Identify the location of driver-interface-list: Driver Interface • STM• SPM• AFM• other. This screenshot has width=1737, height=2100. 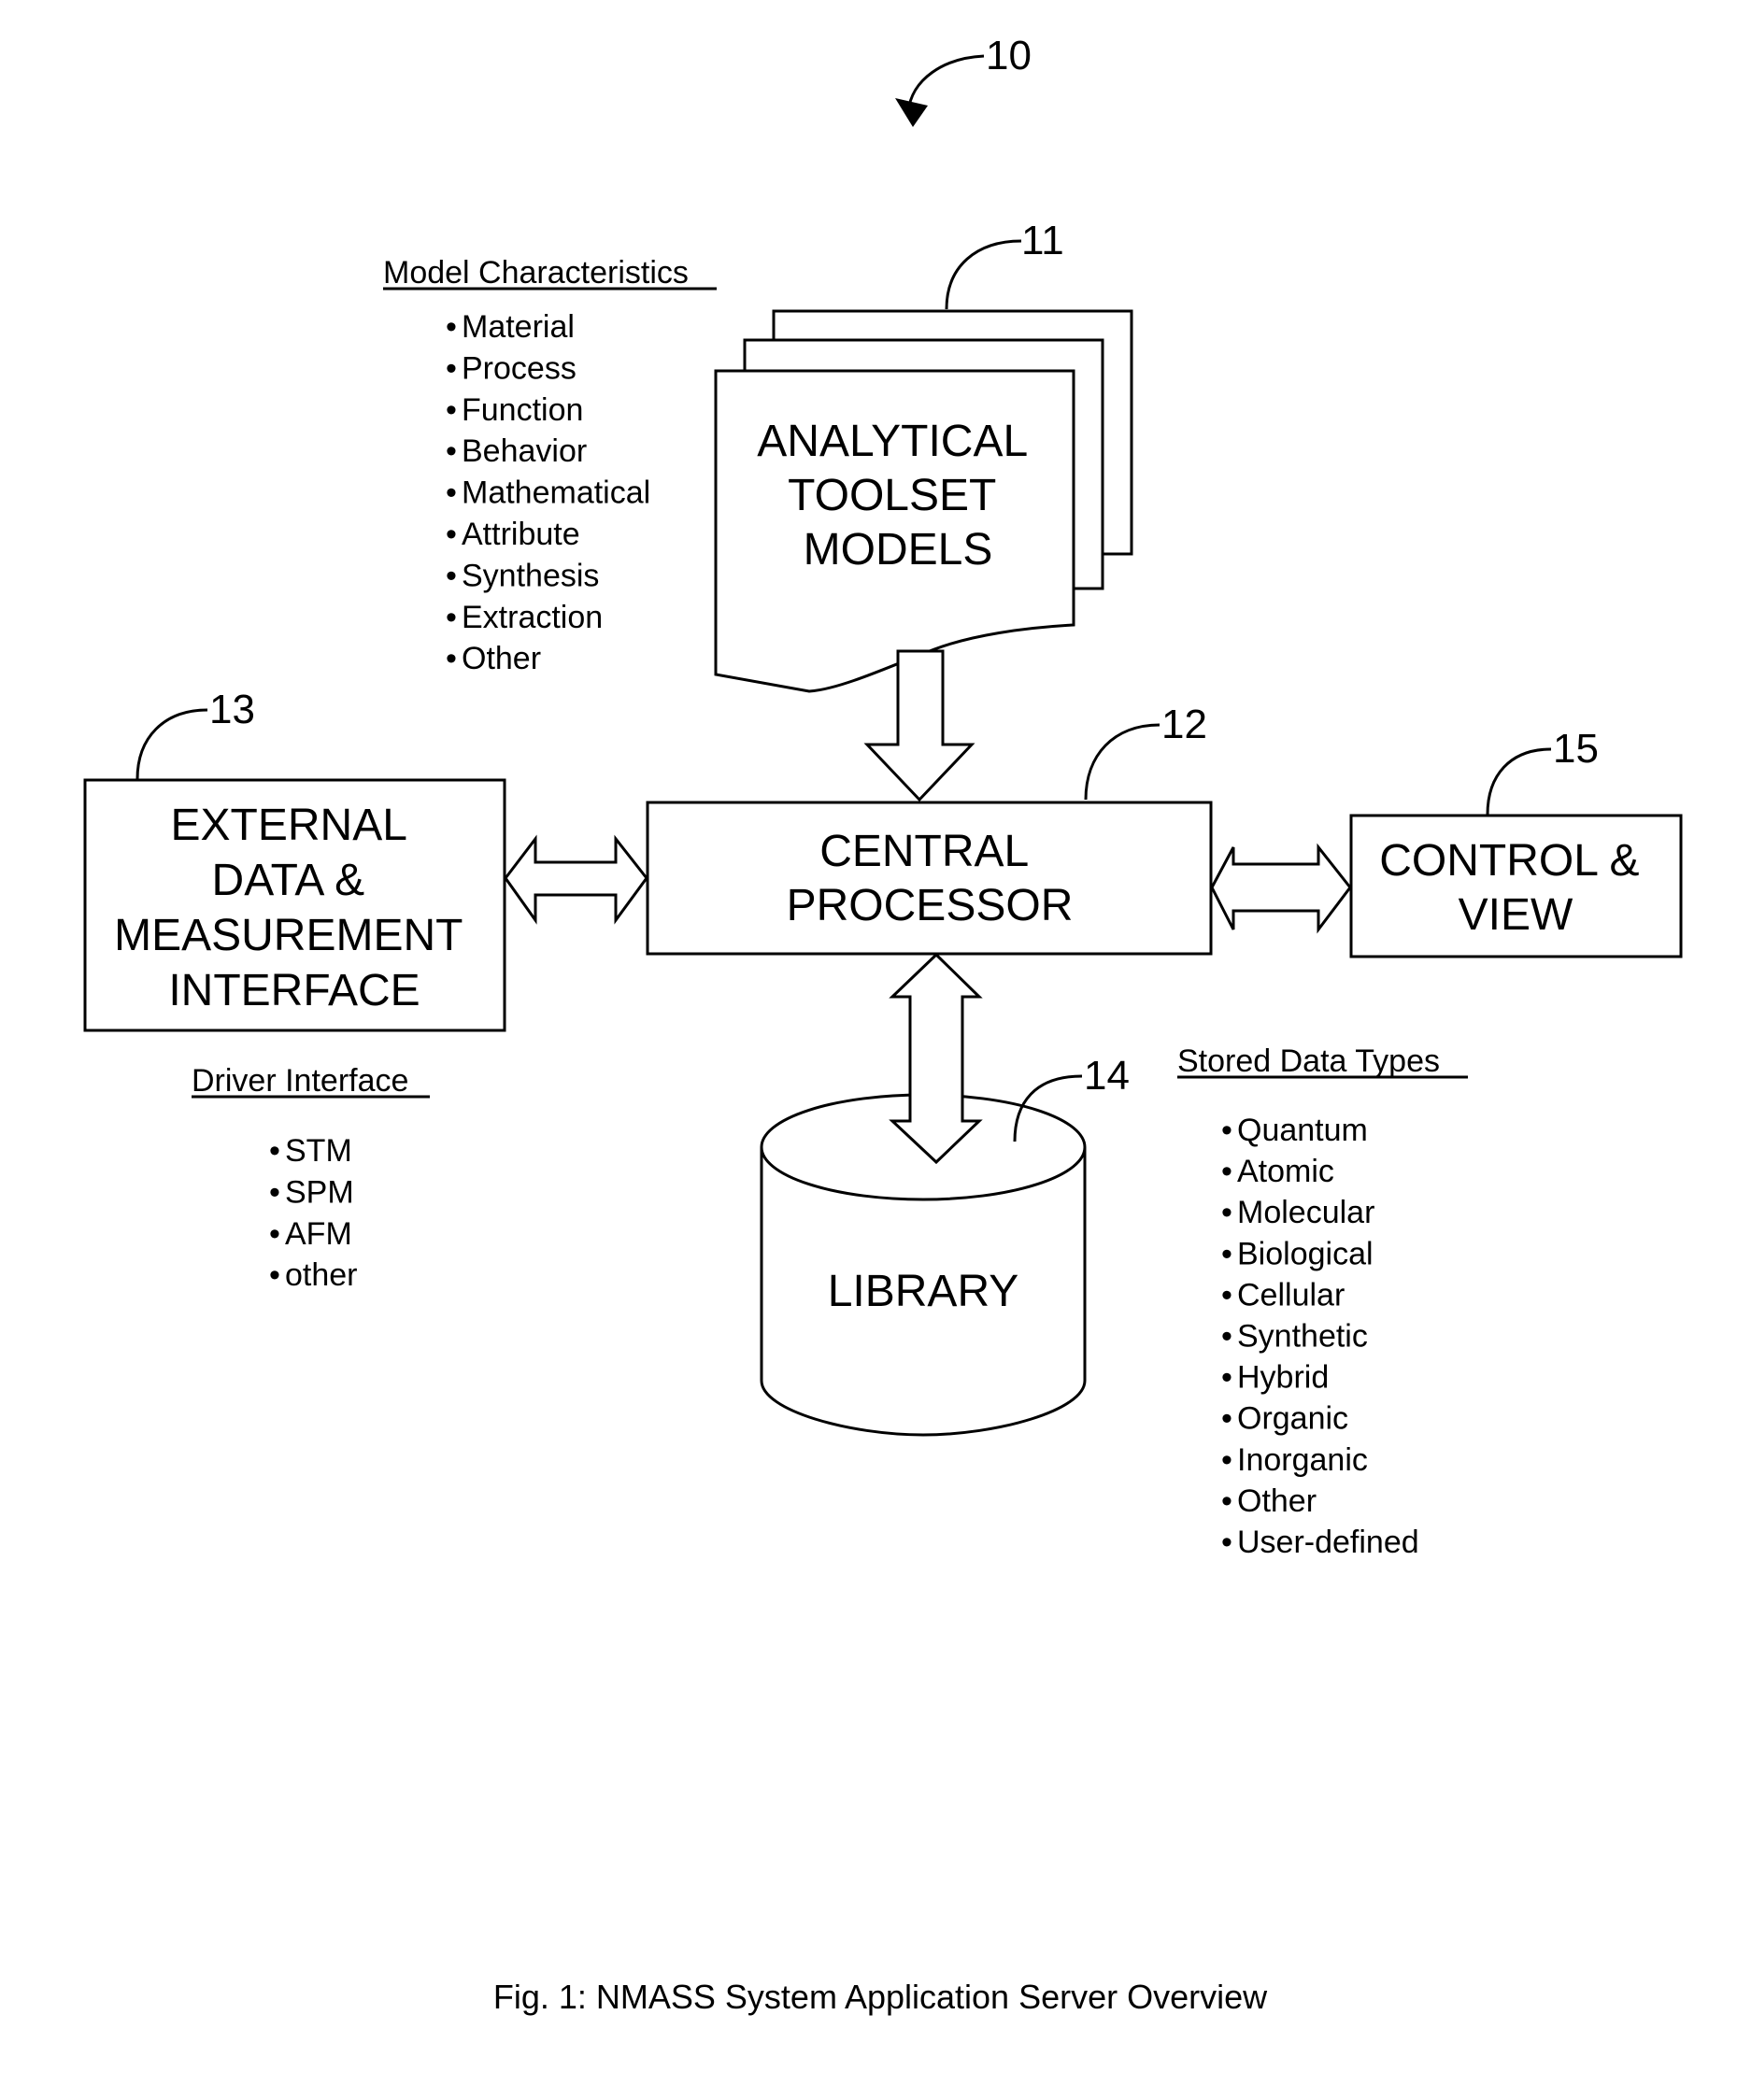
(311, 1178).